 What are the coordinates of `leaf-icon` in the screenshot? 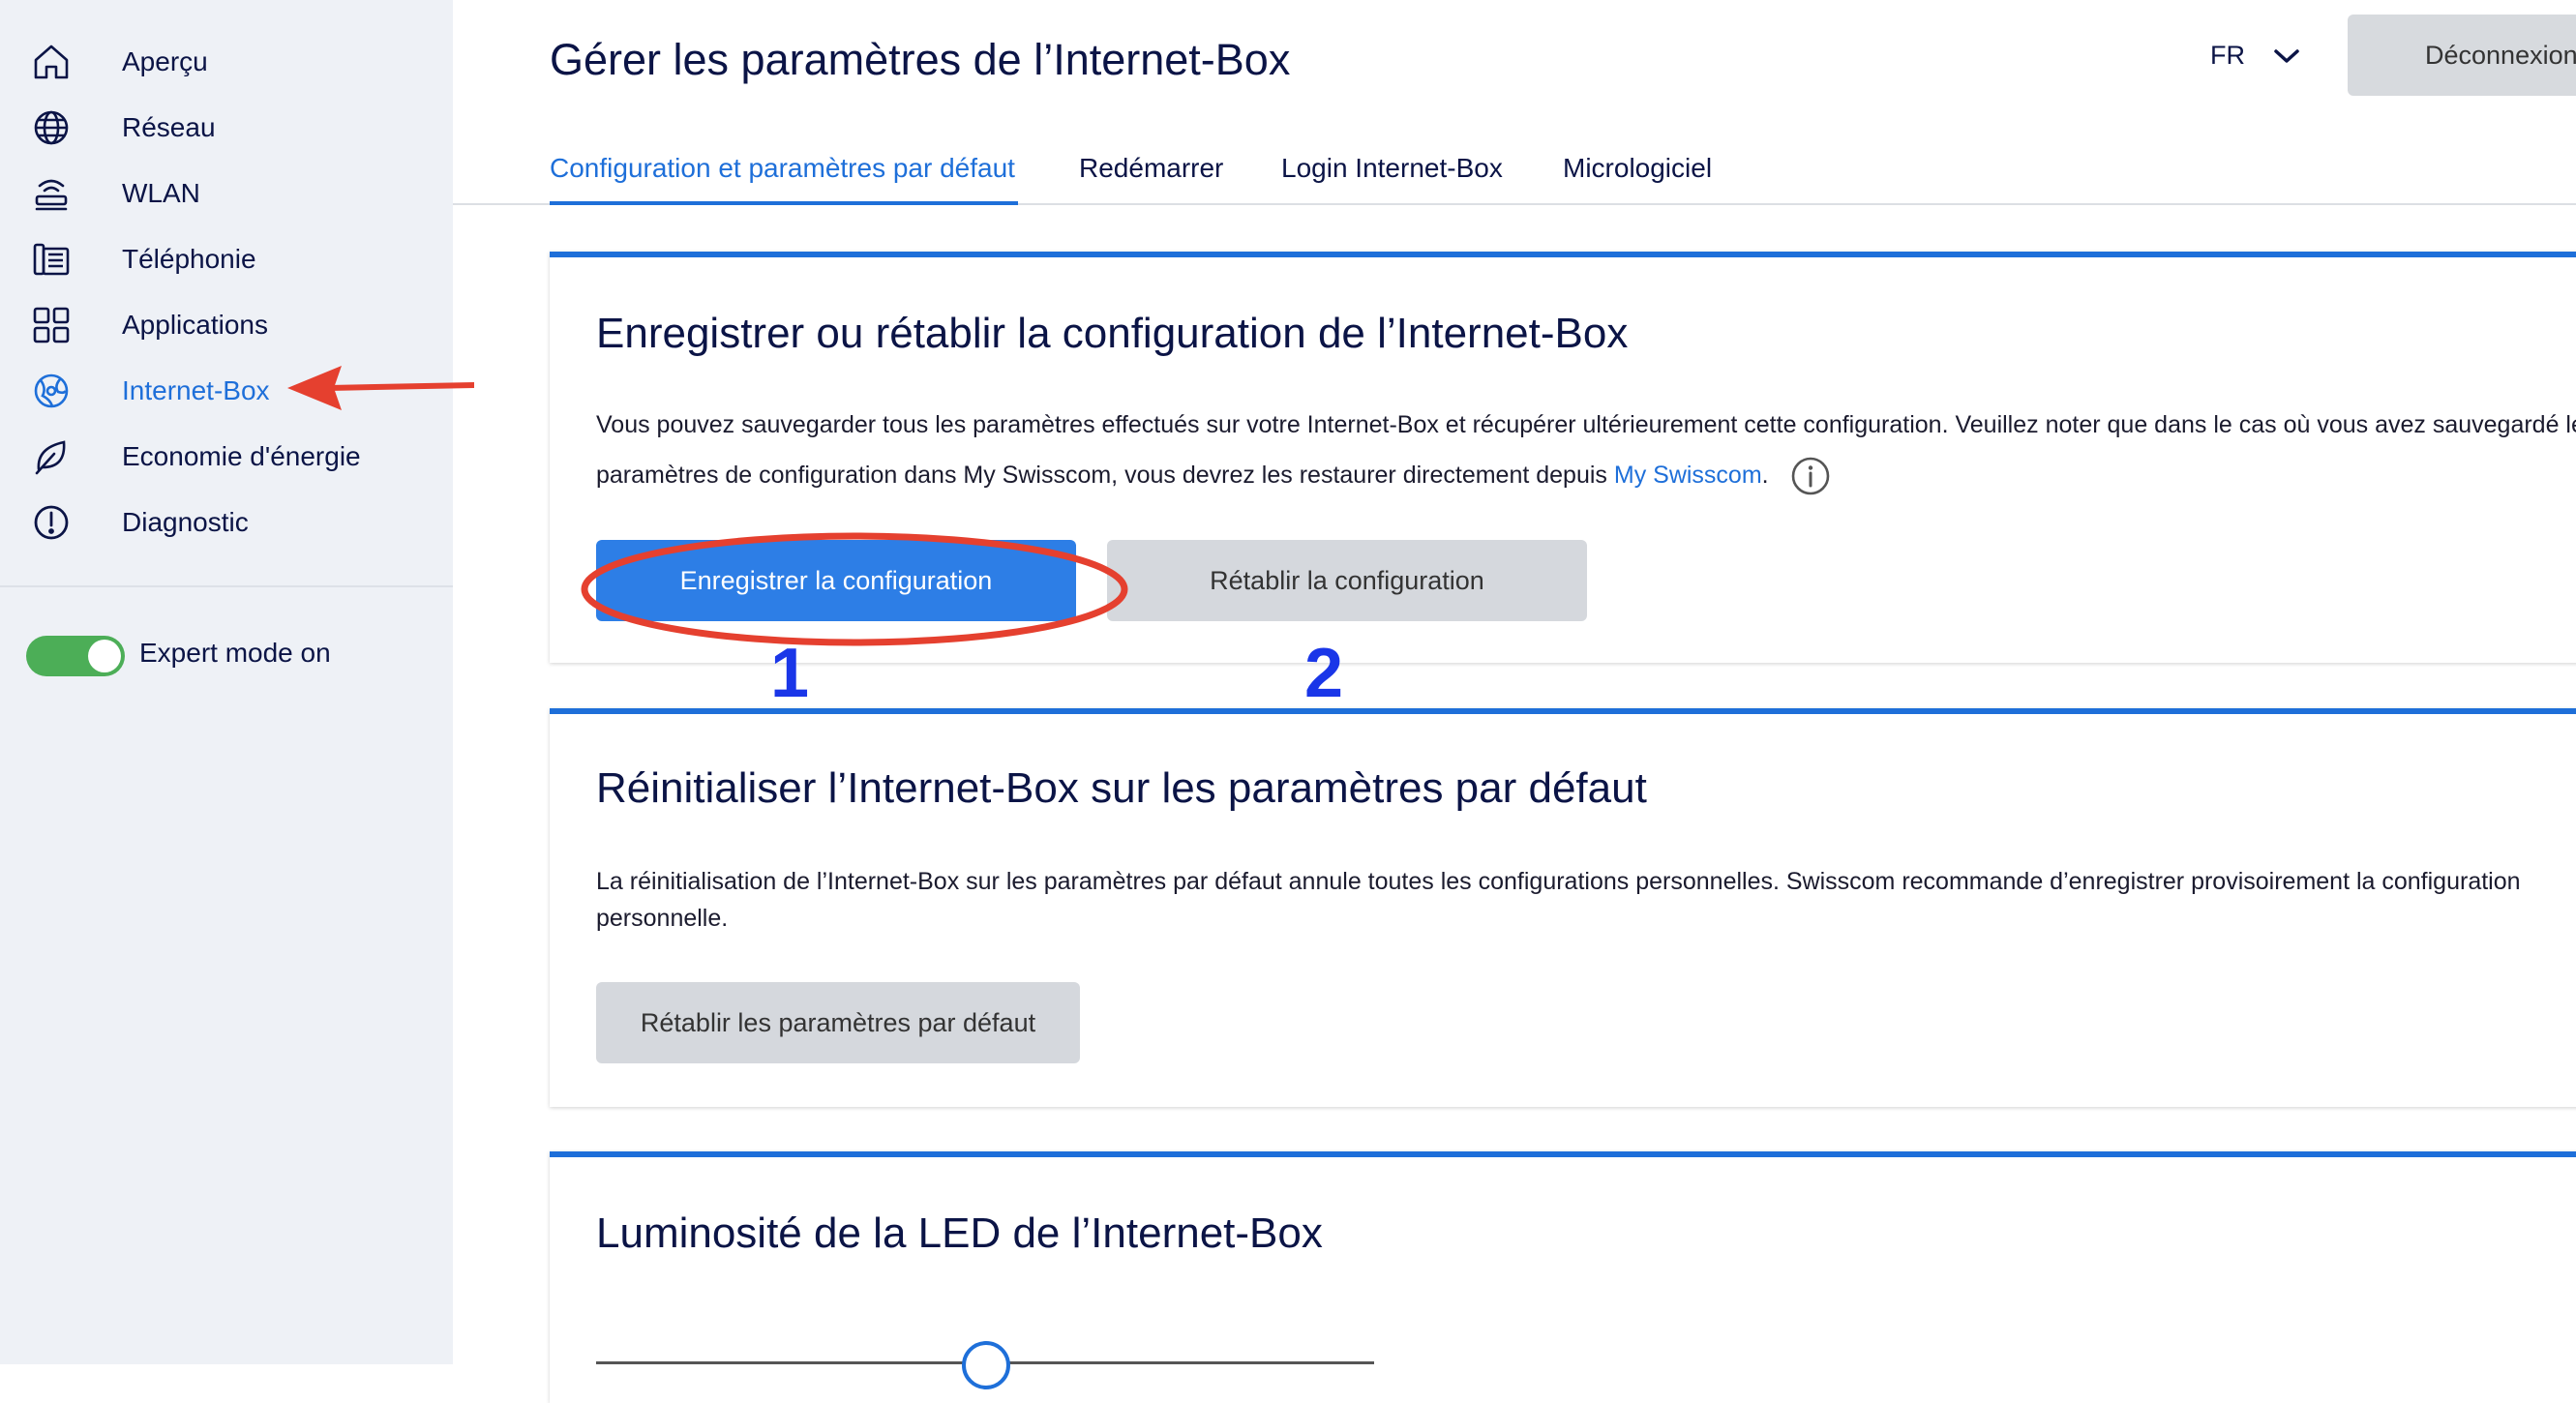 It's located at (51, 456).